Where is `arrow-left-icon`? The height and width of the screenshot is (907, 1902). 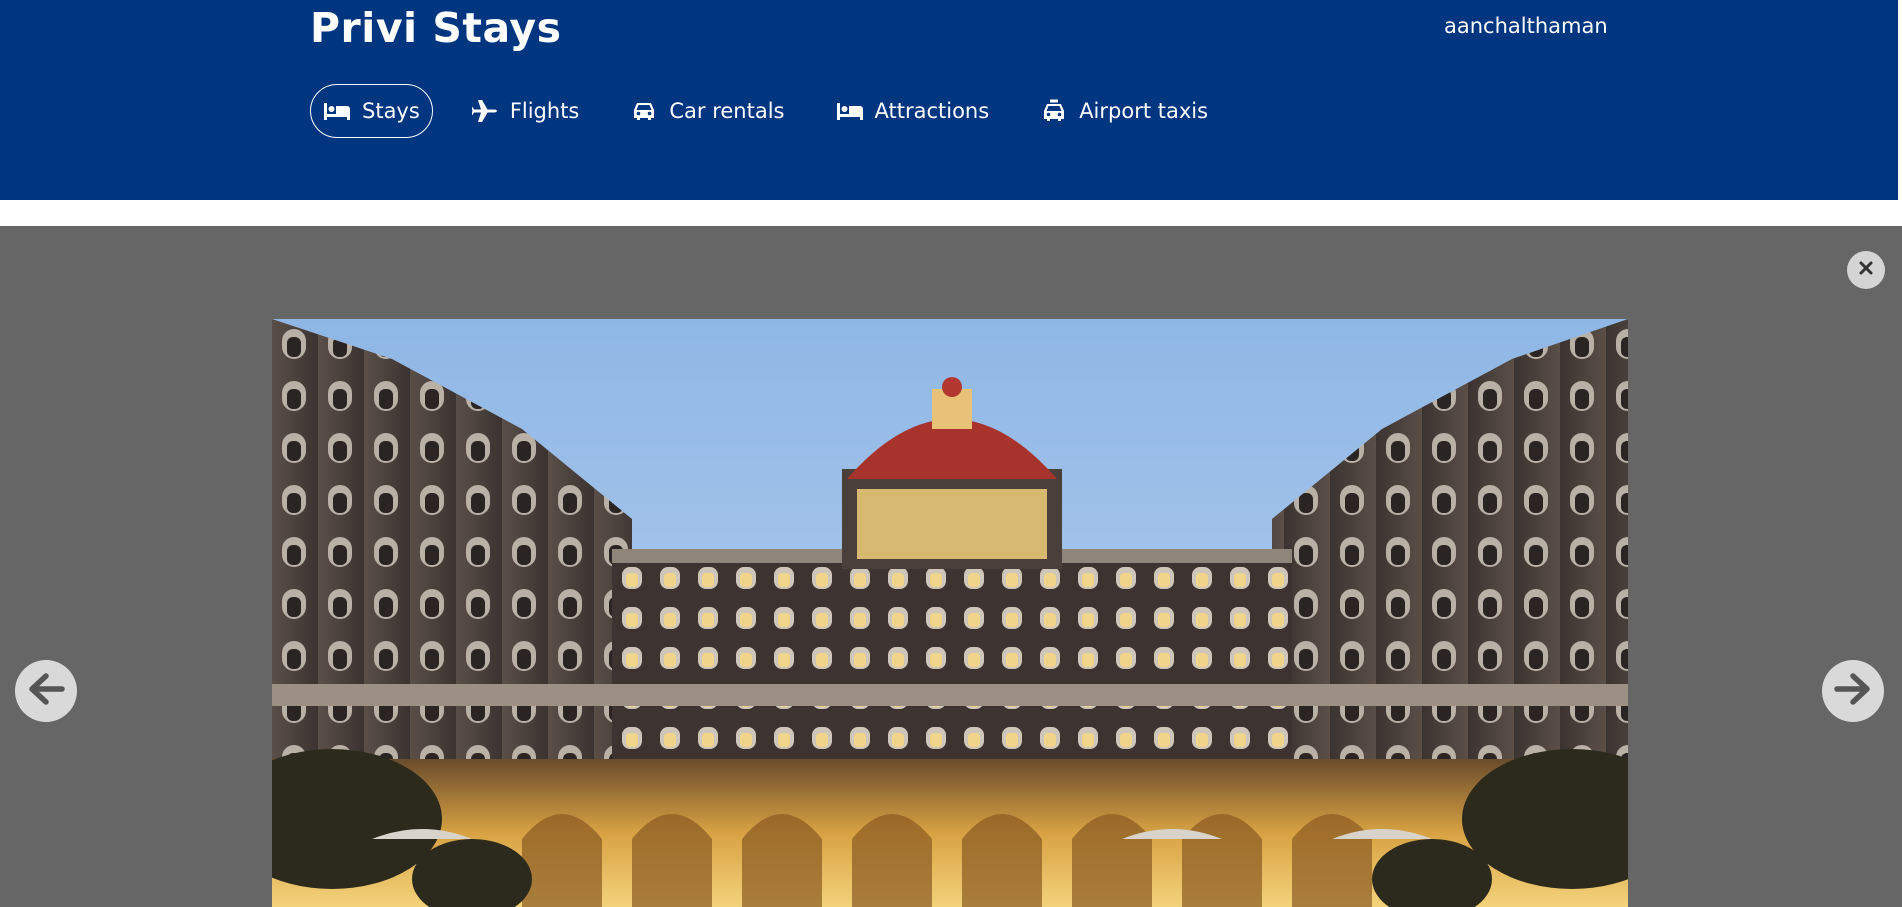 arrow-left-icon is located at coordinates (46, 691).